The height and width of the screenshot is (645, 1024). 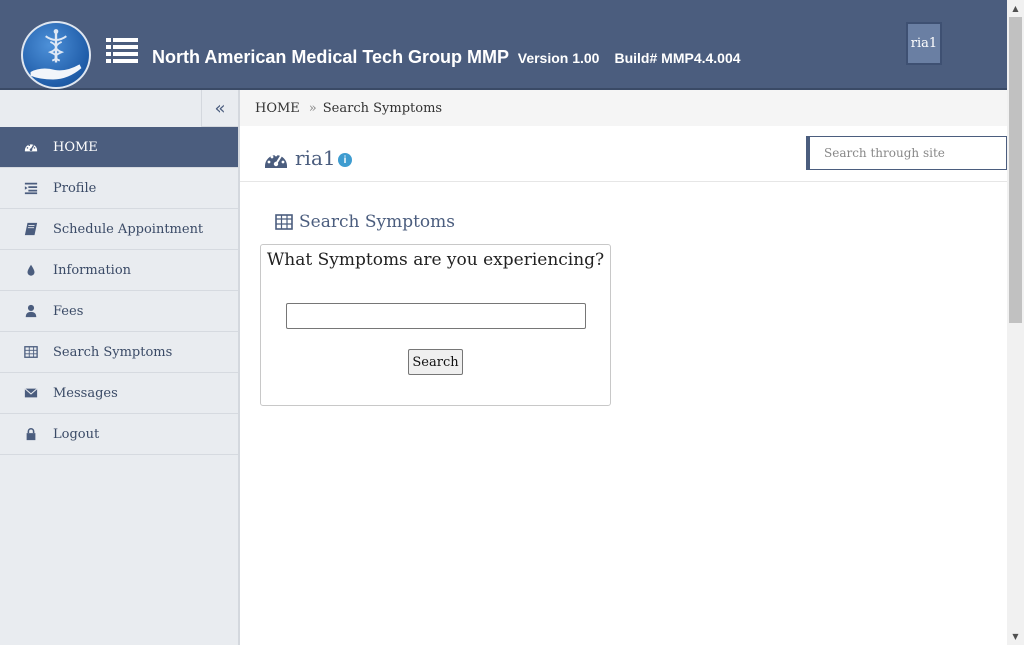 I want to click on breadcrumb-current: Search Symptoms, so click(x=382, y=108).